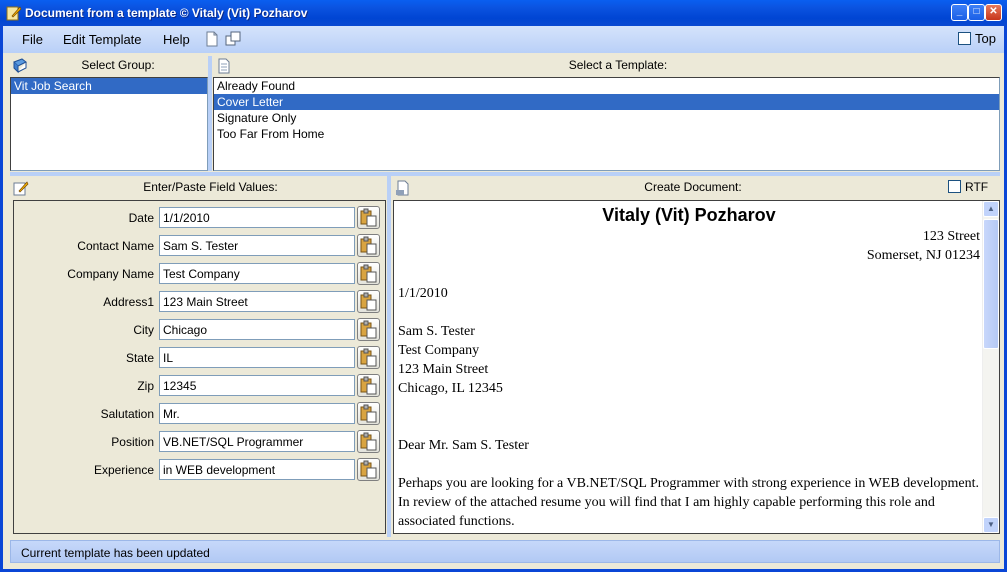 Image resolution: width=1007 pixels, height=572 pixels. I want to click on field-input-experience: in WEB development, so click(257, 469).